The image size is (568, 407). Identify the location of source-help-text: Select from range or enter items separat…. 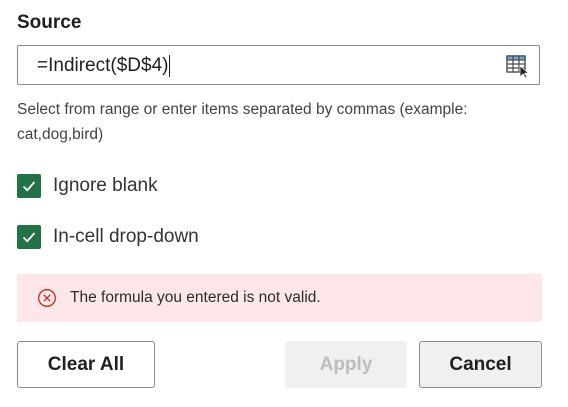
(242, 122).